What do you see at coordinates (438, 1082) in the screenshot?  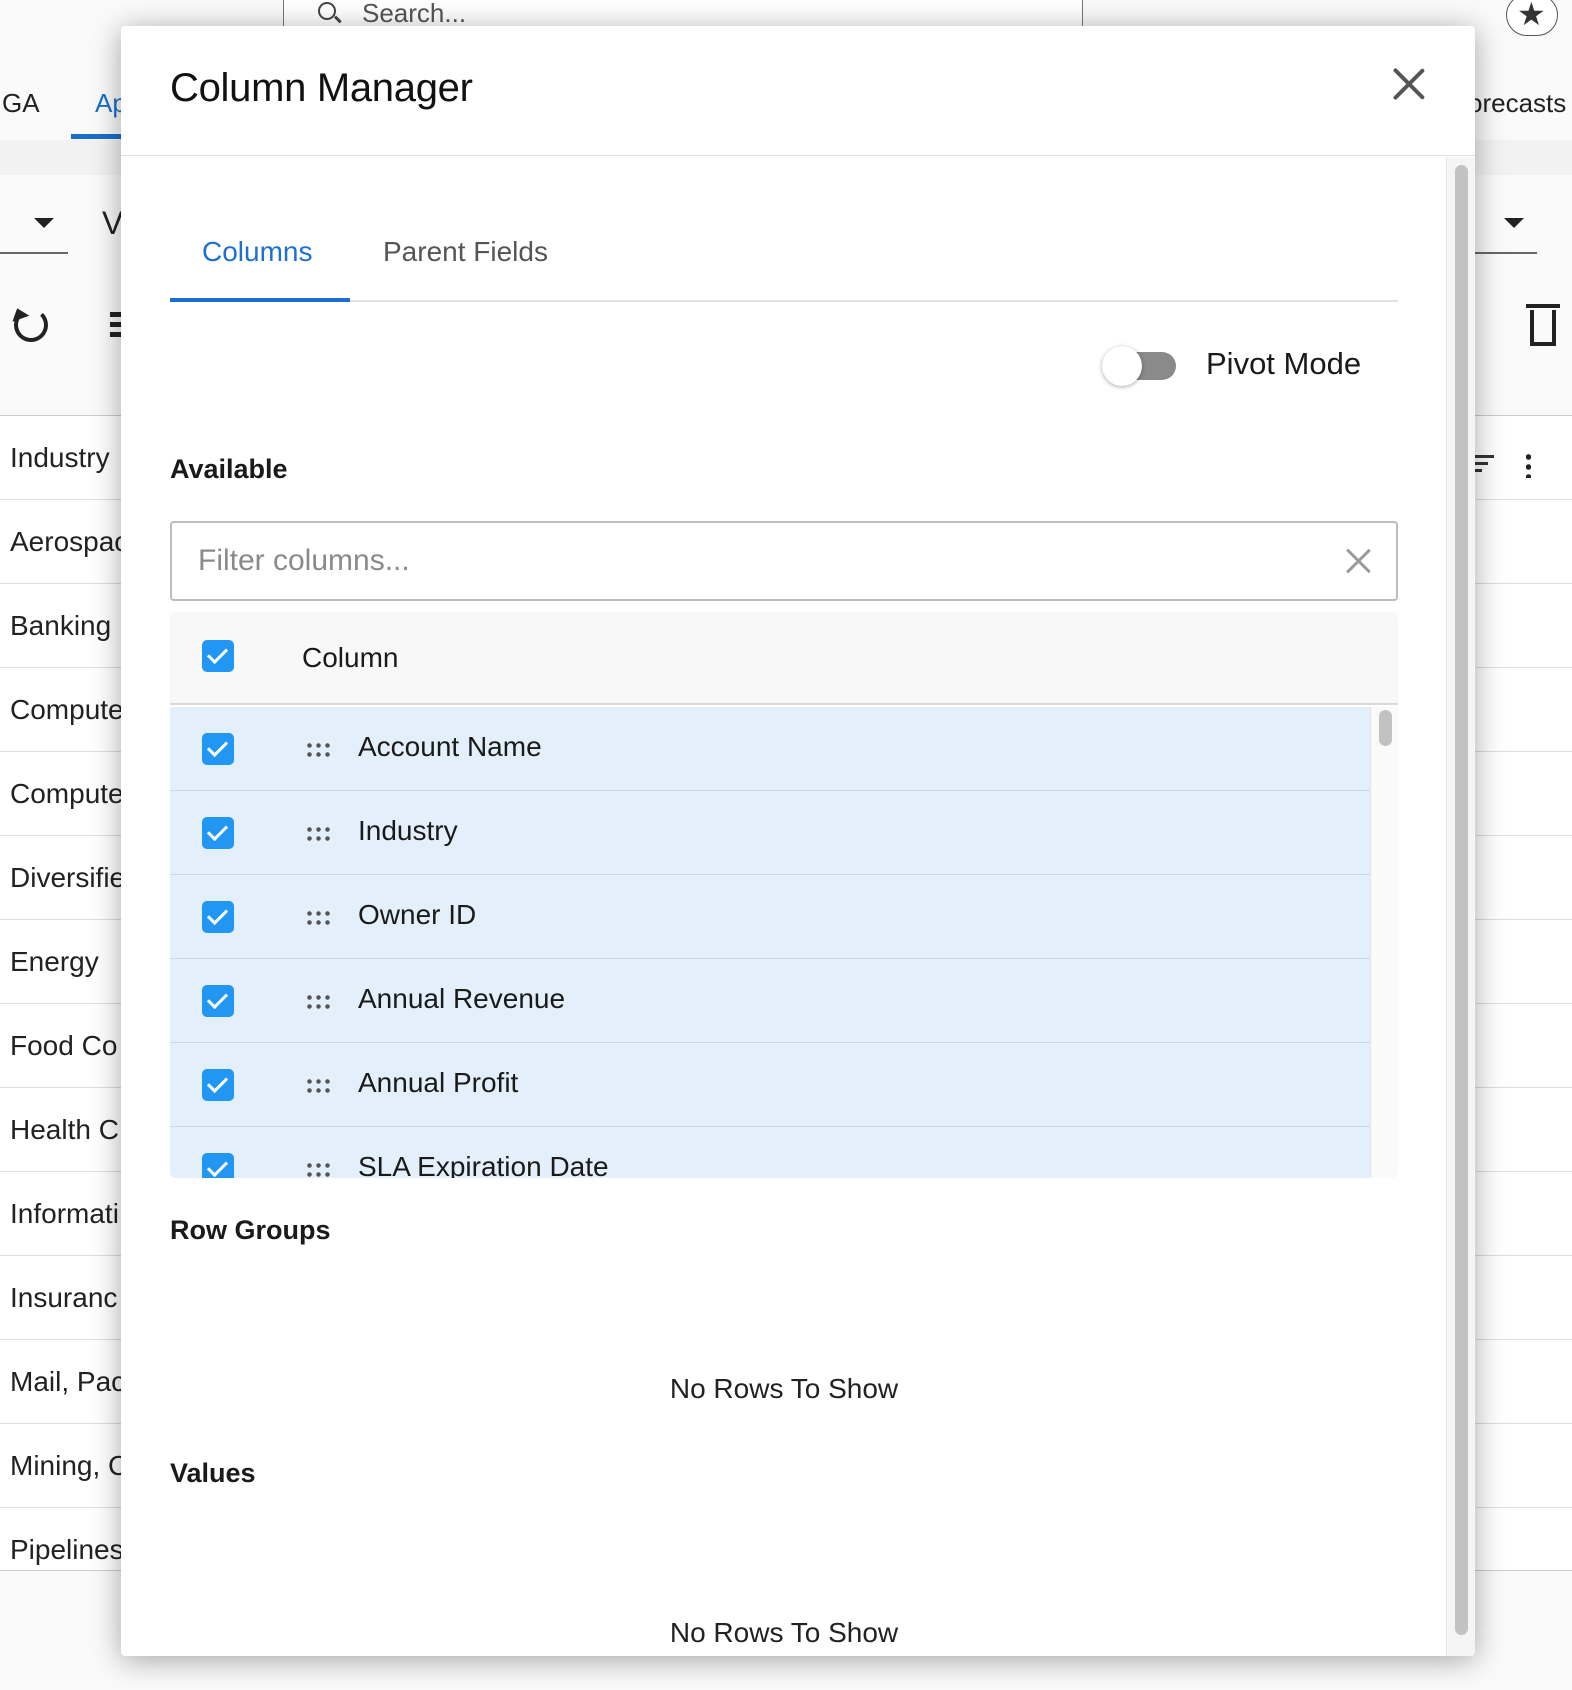 I see `column-label: Annual Profit` at bounding box center [438, 1082].